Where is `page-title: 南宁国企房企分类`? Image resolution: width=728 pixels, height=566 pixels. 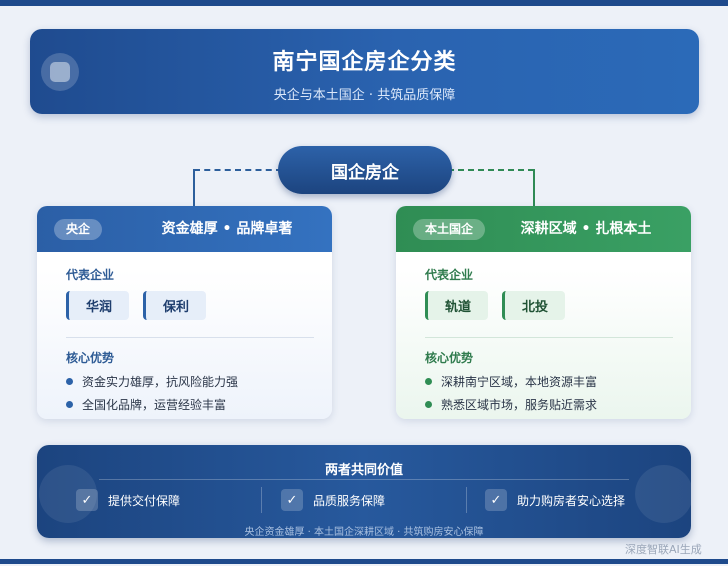
page-title: 南宁国企房企分类 is located at coordinates (364, 62).